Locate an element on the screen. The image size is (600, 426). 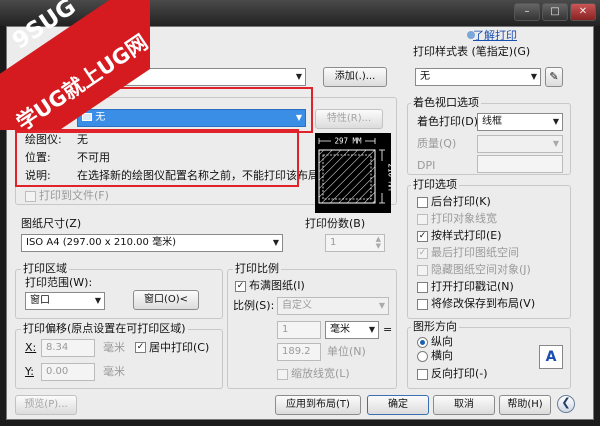
help-link: 了解打印 is located at coordinates (495, 36).